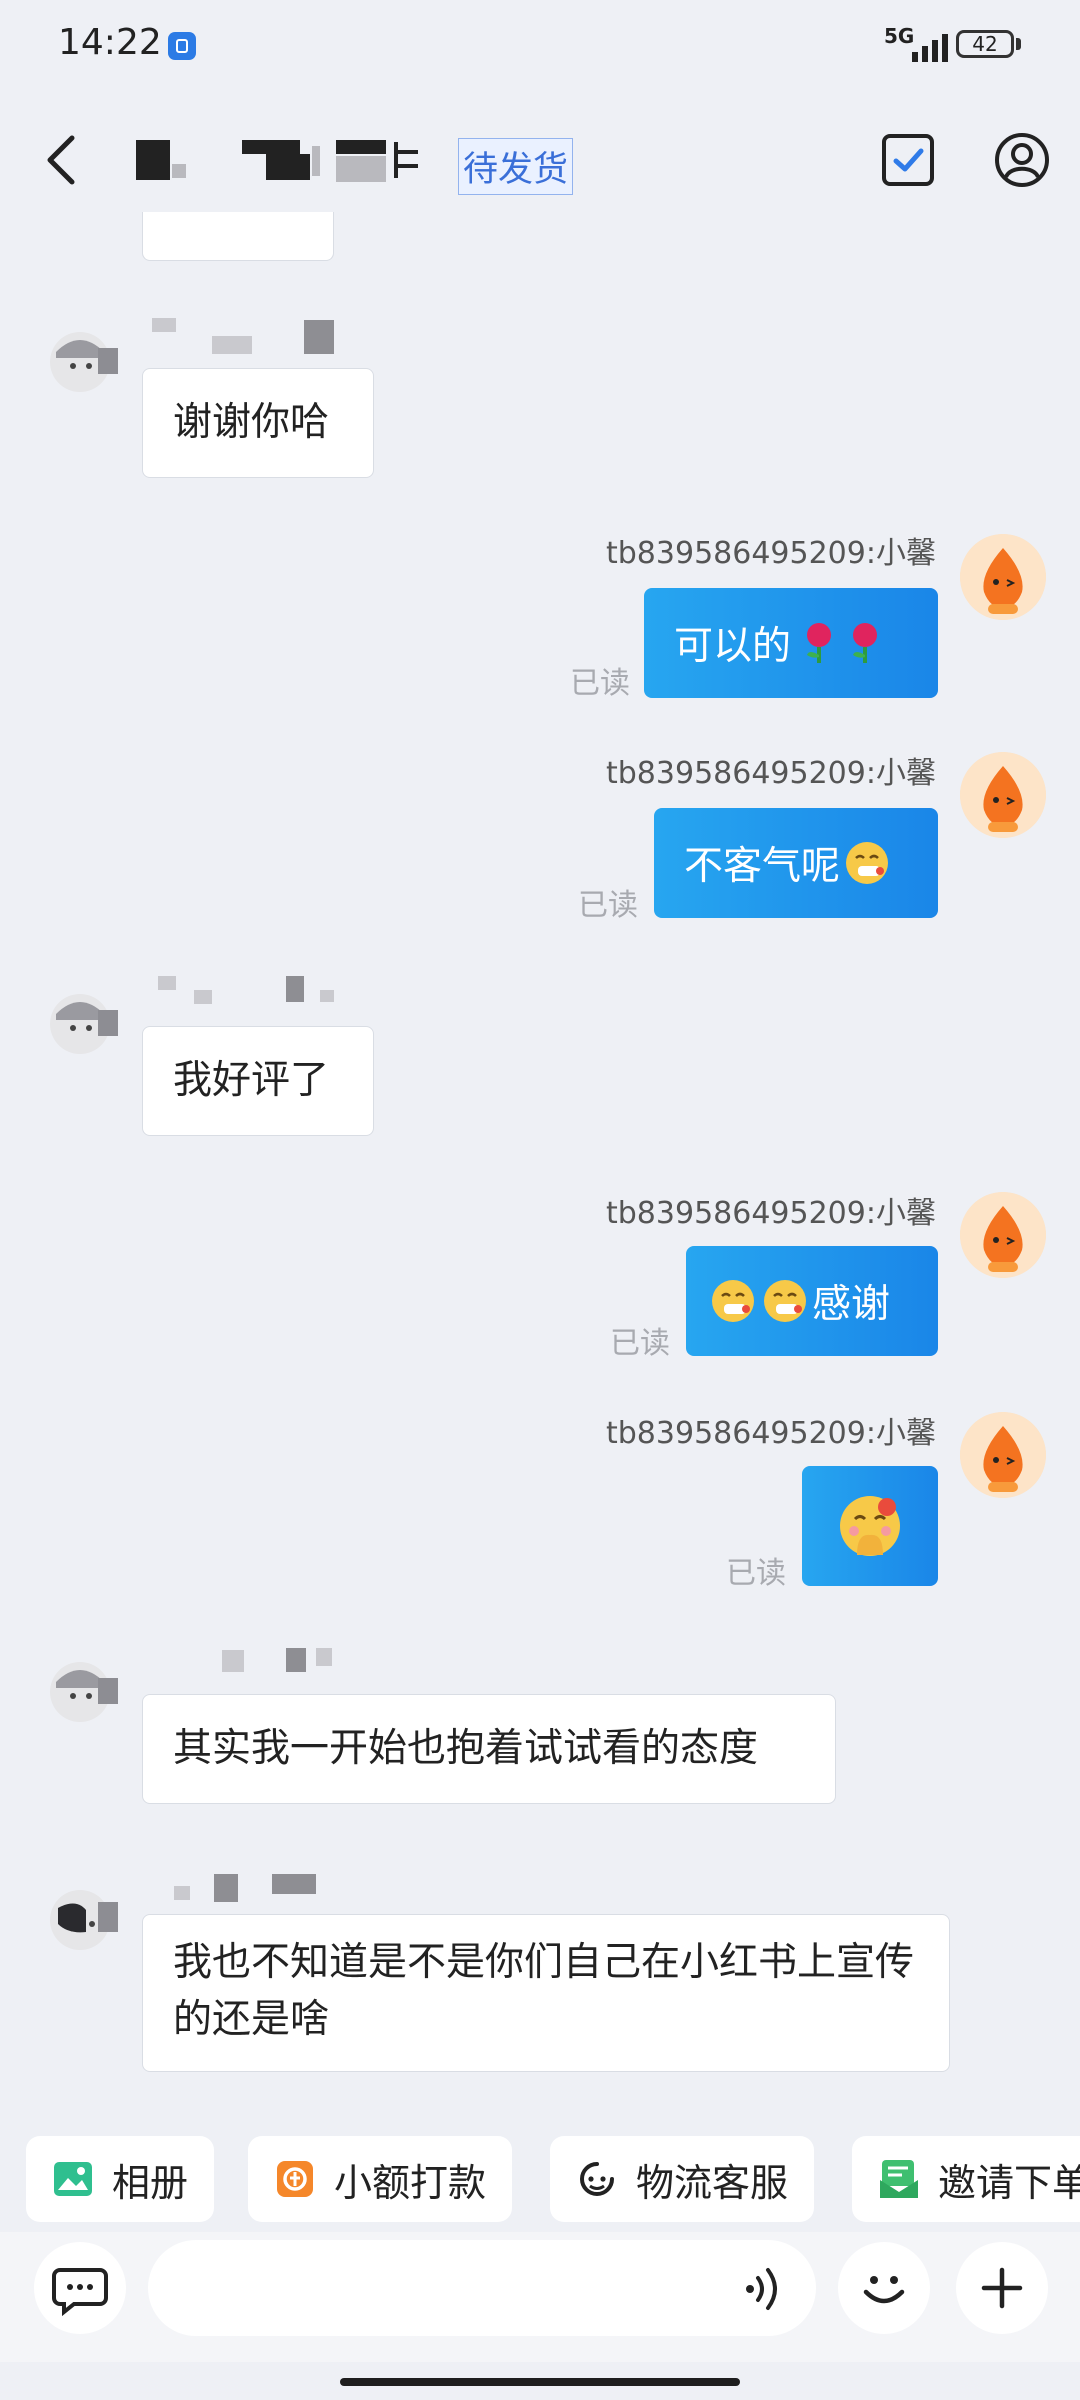 The width and height of the screenshot is (1080, 2400). I want to click on message-text: 感谢, so click(851, 1304).